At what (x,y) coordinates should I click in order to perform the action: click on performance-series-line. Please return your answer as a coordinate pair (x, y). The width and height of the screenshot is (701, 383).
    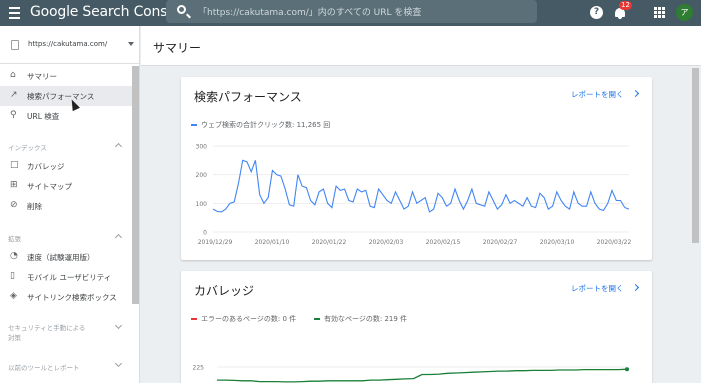
    Looking at the image, I should click on (421, 186).